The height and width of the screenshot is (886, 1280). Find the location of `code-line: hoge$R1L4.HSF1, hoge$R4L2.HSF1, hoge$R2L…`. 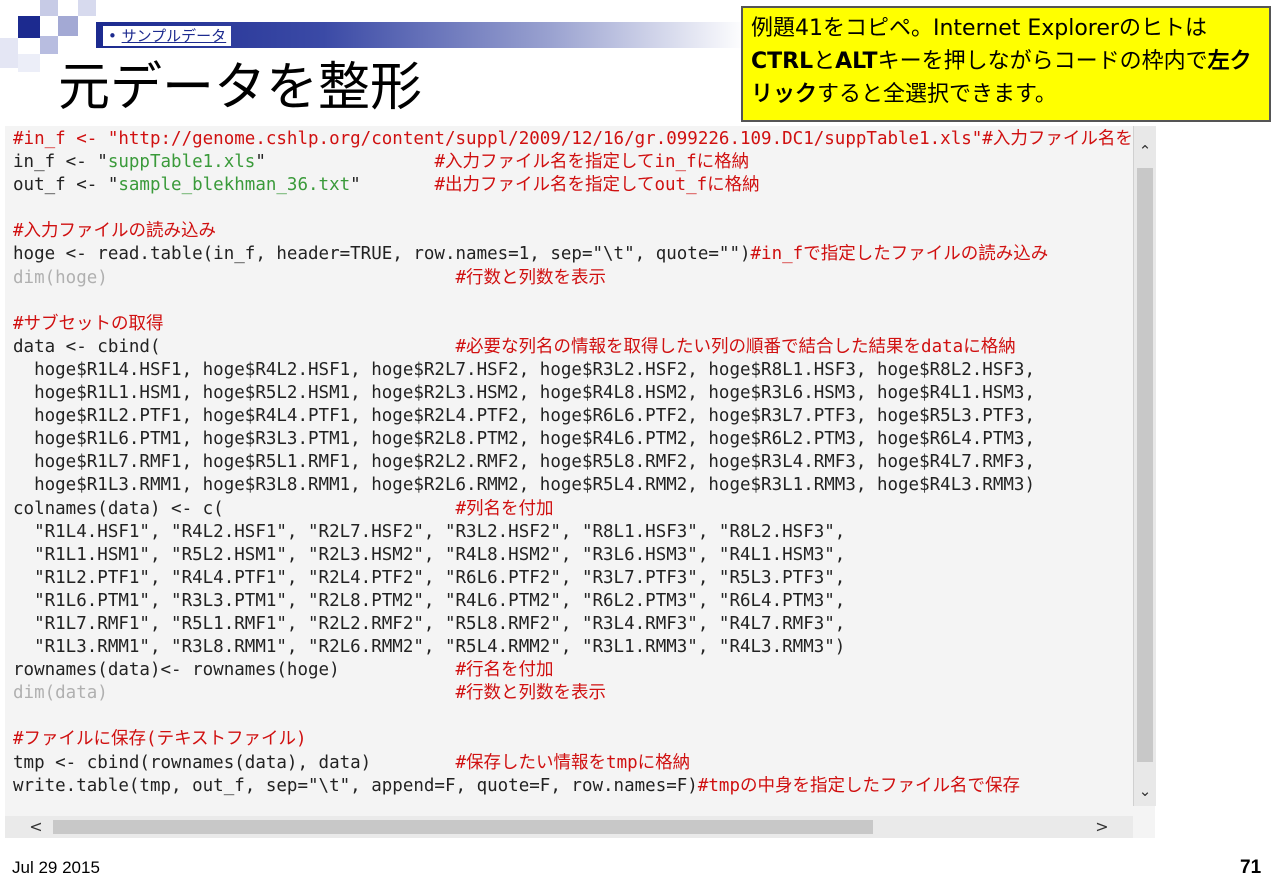

code-line: hoge$R1L4.HSF1, hoge$R4L2.HSF1, hoge$R2L… is located at coordinates (584, 370).